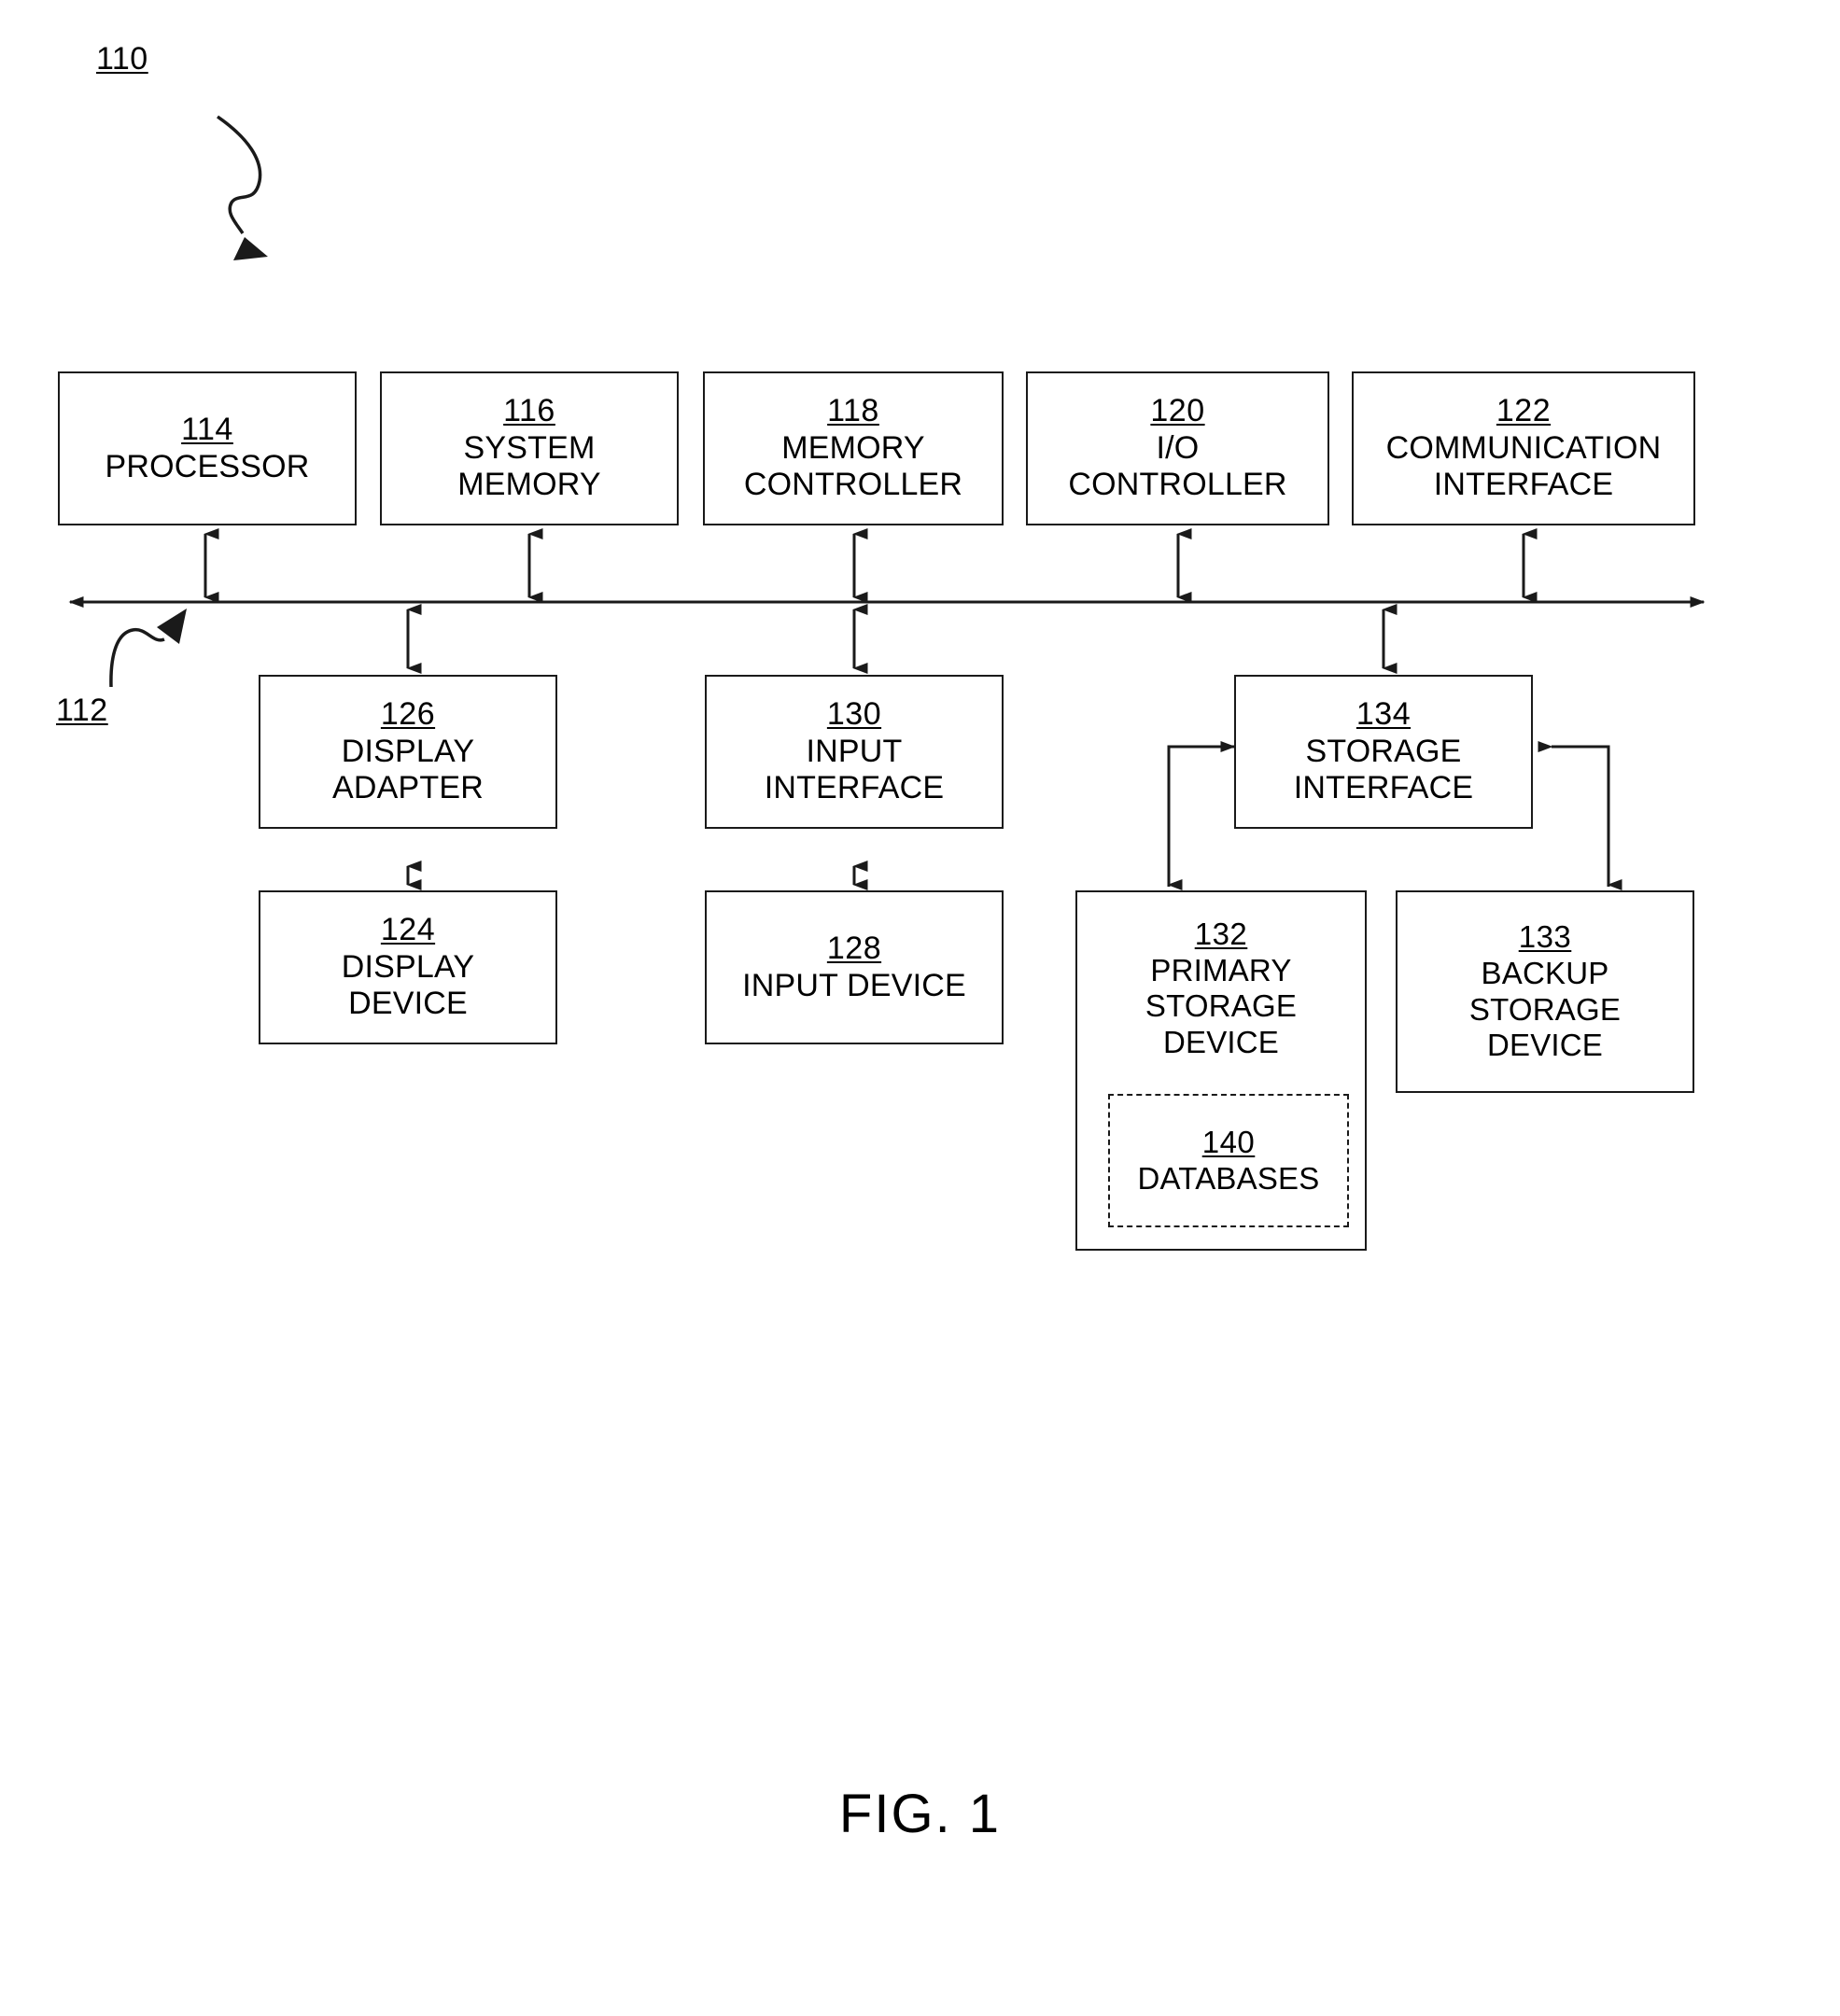 The height and width of the screenshot is (2016, 1840). I want to click on figure-caption: FIG. 1, so click(920, 1814).